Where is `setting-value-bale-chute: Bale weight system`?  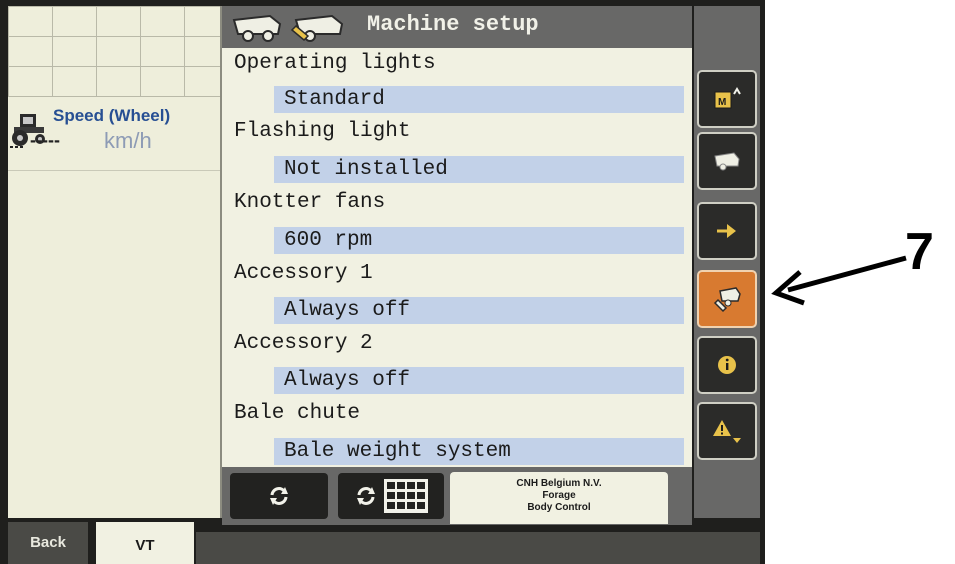
setting-value-bale-chute: Bale weight system is located at coordinates (479, 451).